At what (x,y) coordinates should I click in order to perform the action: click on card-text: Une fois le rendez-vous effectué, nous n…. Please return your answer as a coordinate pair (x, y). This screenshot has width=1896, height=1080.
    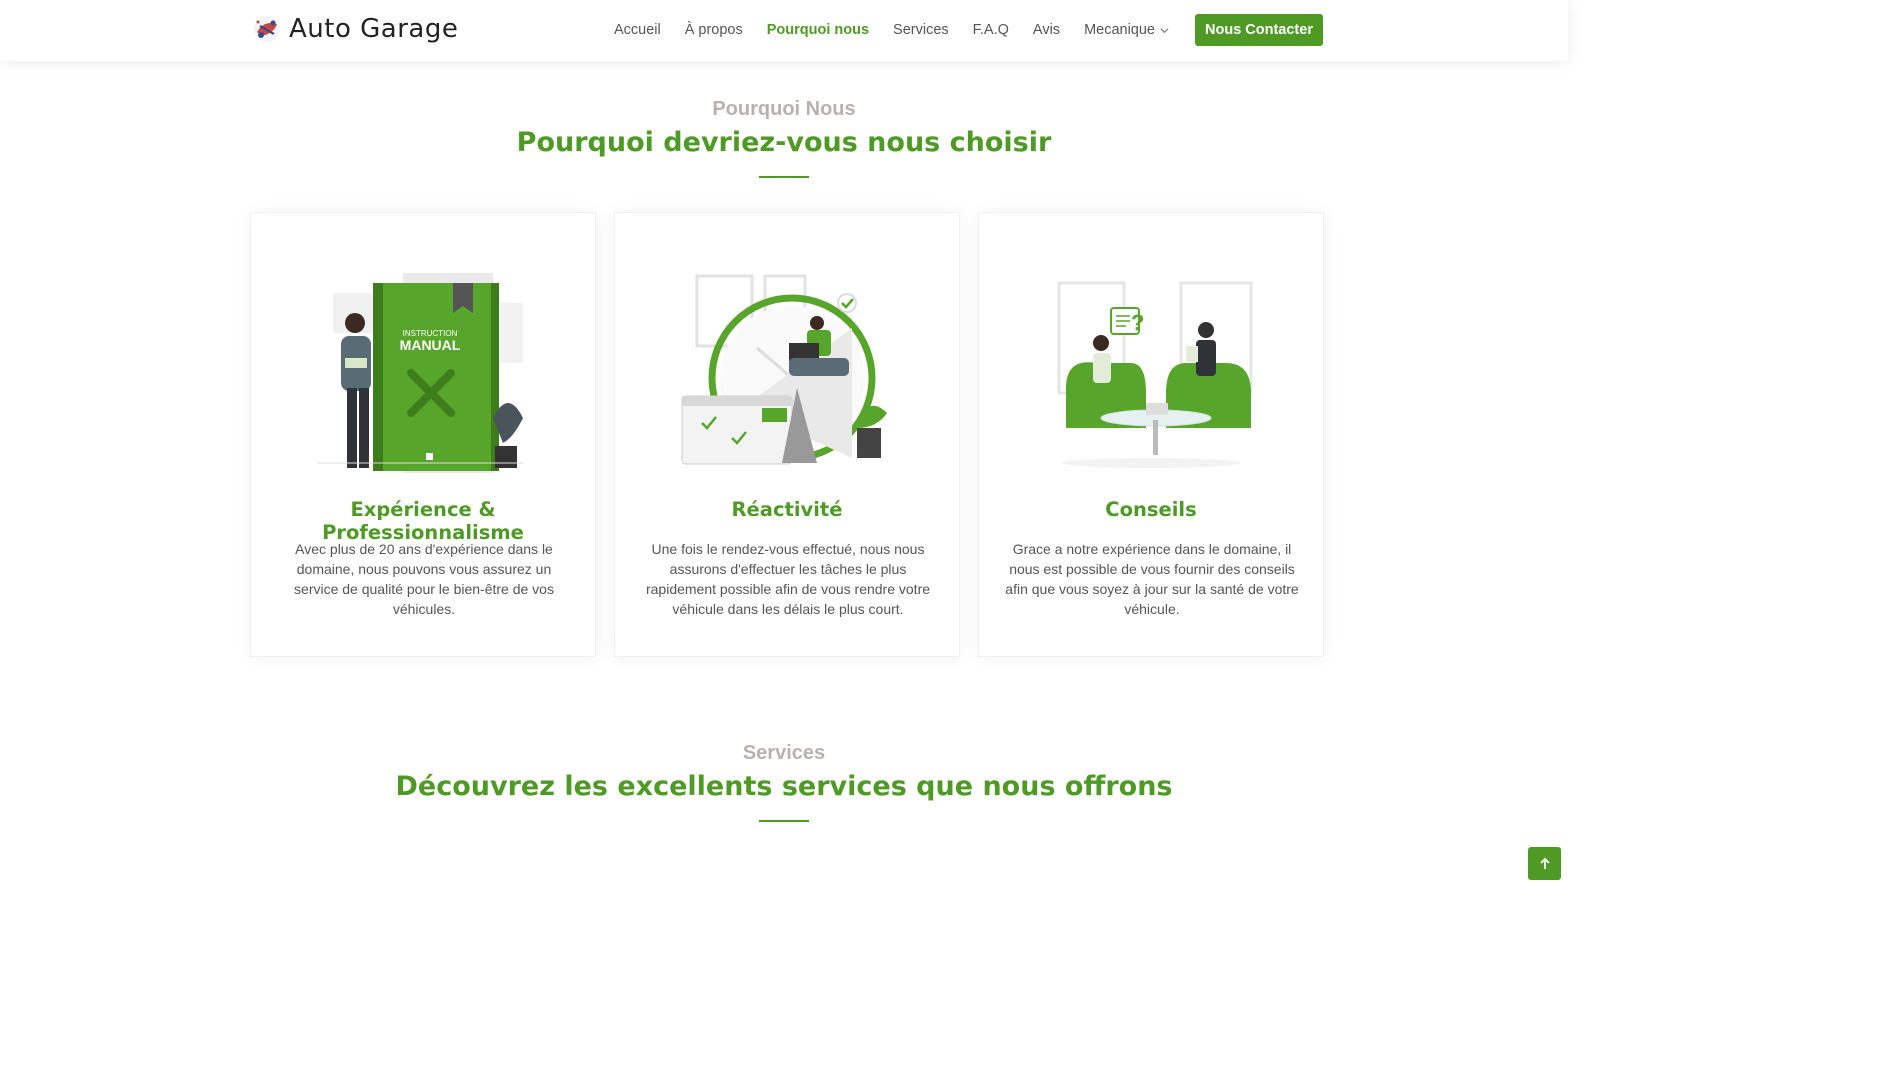
    Looking at the image, I should click on (788, 579).